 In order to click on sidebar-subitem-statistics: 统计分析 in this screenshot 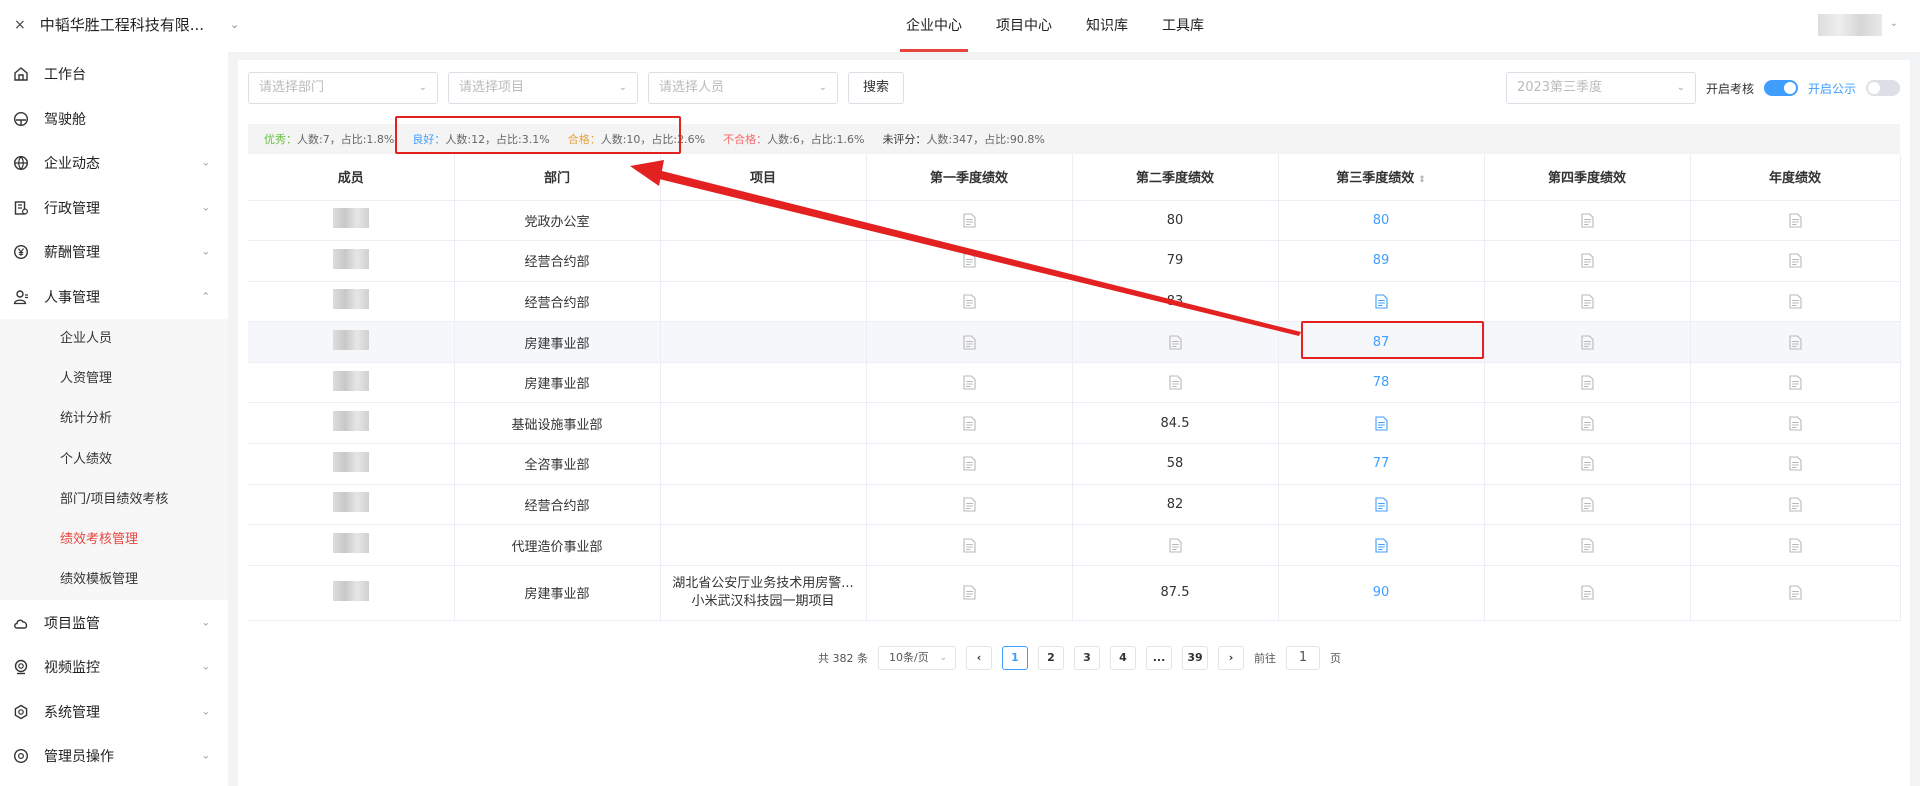, I will do `click(114, 419)`.